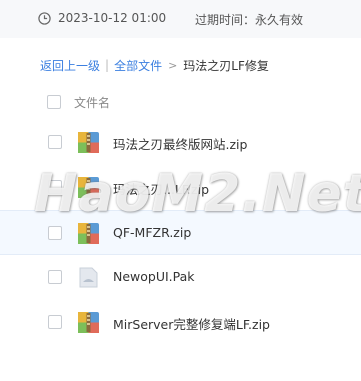 The image size is (361, 381). What do you see at coordinates (180, 102) in the screenshot?
I see `file-list-header: 文件名` at bounding box center [180, 102].